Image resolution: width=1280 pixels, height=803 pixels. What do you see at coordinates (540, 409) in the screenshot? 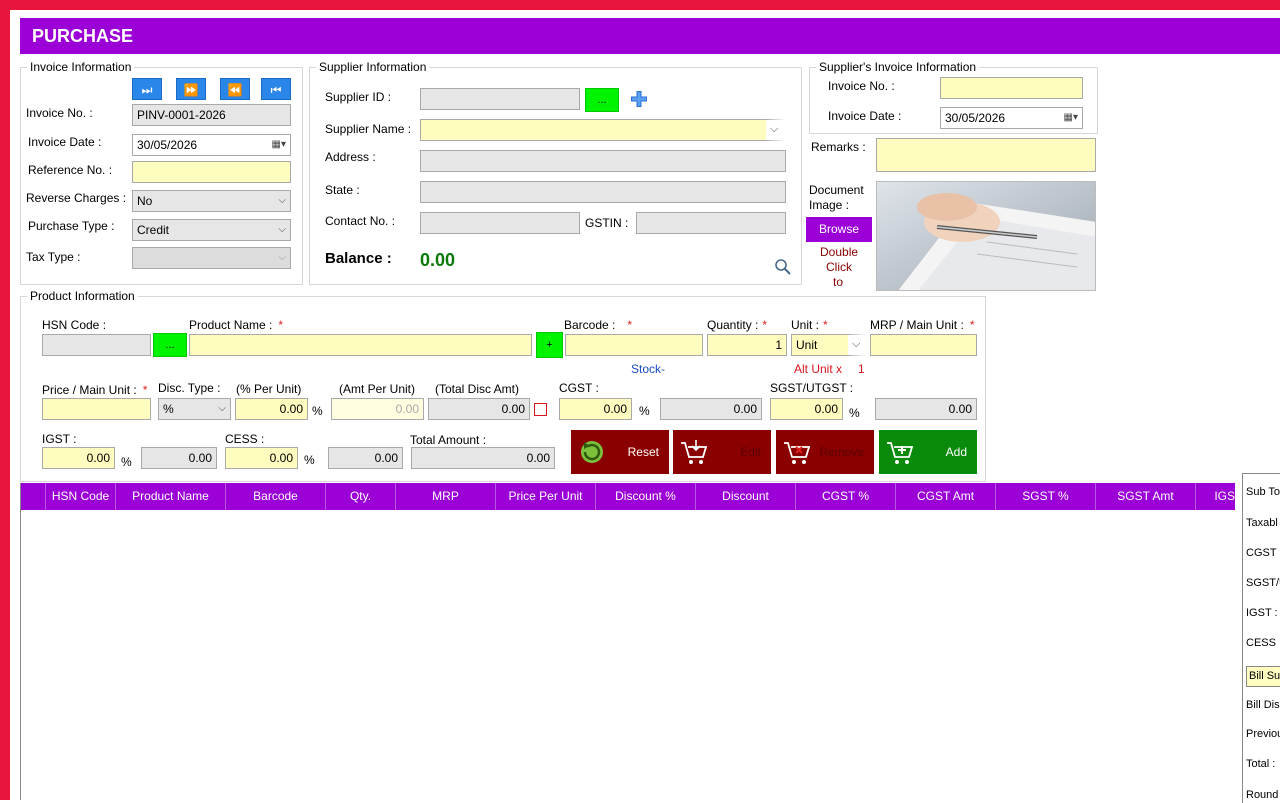
I see `total-disc-checkbox` at bounding box center [540, 409].